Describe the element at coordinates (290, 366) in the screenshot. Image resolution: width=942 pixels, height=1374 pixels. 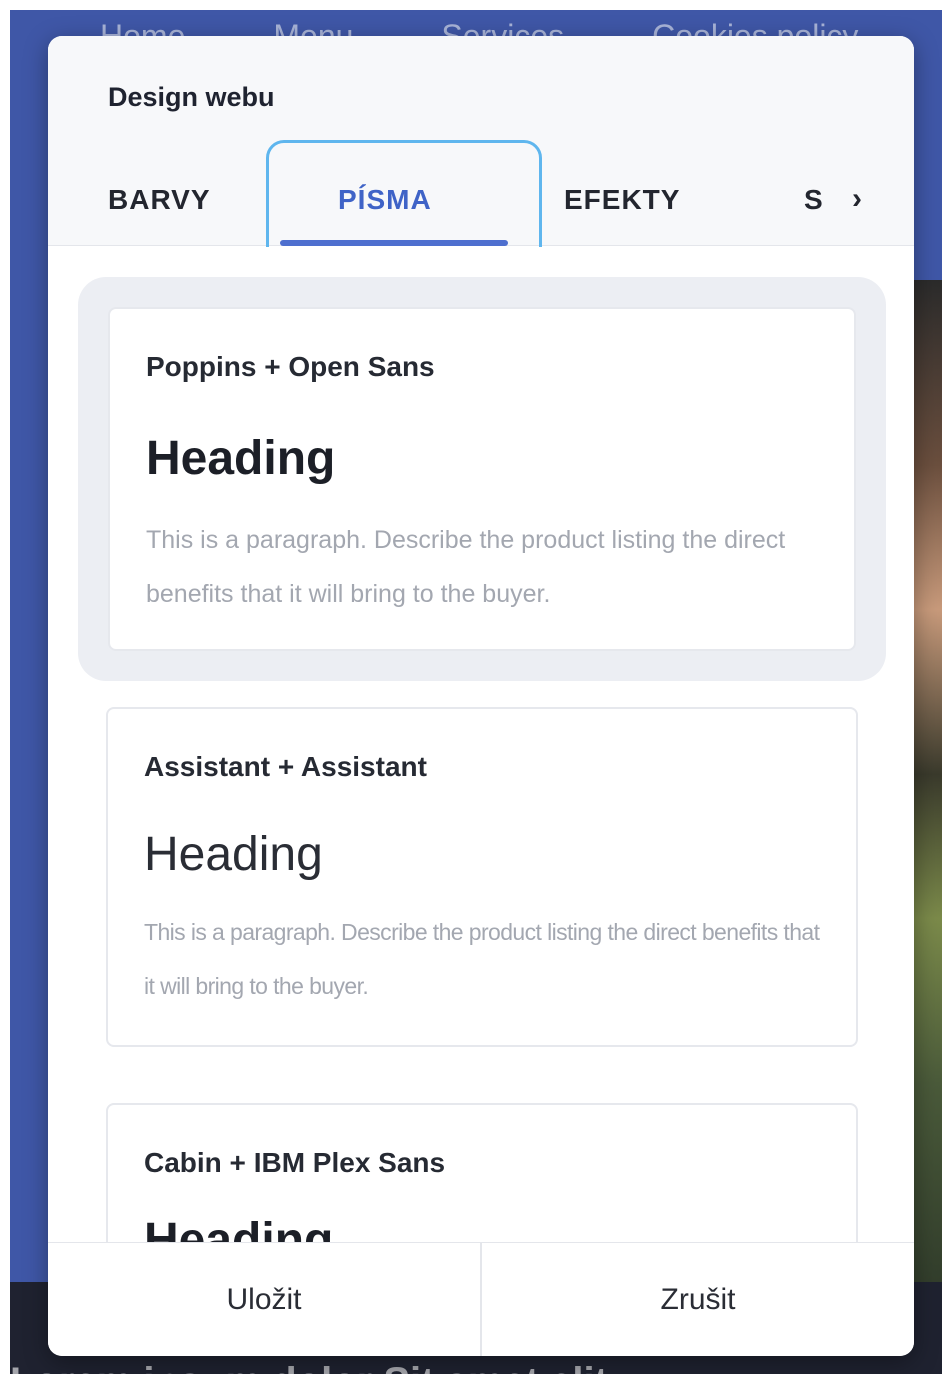
I see `font-set-name: Poppins + Open Sans` at that location.